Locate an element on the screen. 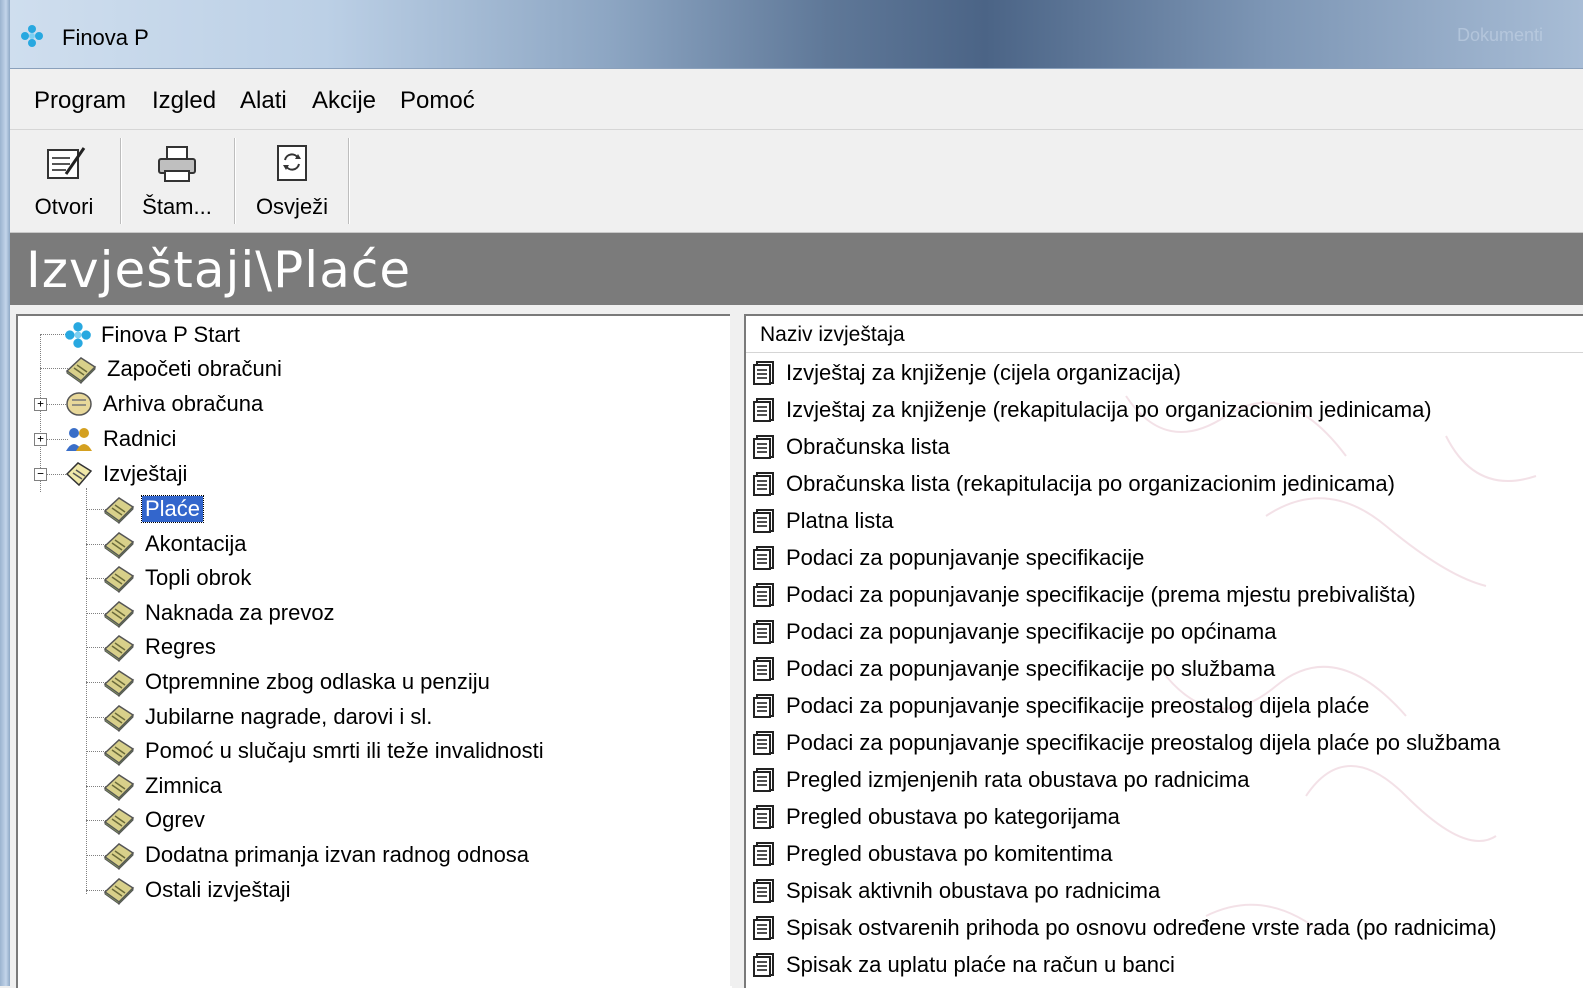 Image resolution: width=1583 pixels, height=988 pixels. tree-child-item: Ostali izvještaji is located at coordinates (197, 890).